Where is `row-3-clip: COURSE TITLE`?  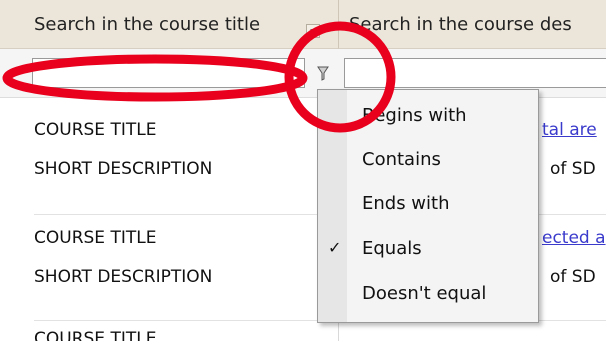 row-3-clip: COURSE TITLE is located at coordinates (179, 335).